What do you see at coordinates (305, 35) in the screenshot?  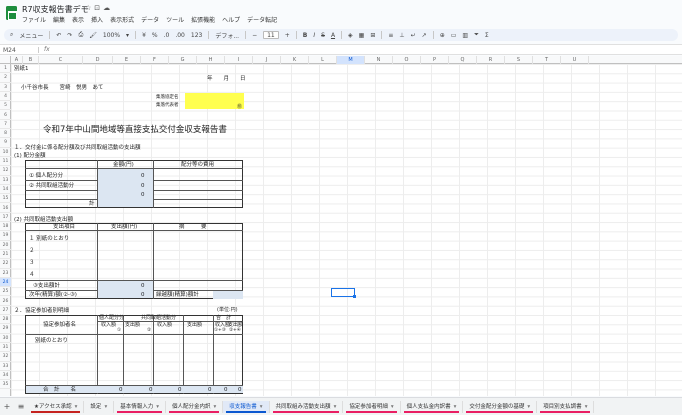 I see `bold-button: B` at bounding box center [305, 35].